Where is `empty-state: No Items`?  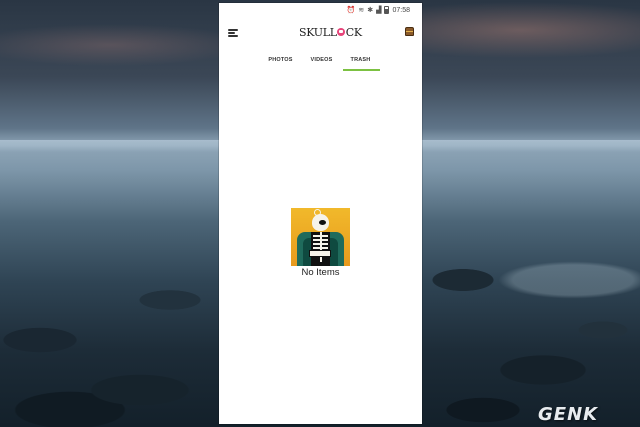
empty-state: No Items is located at coordinates (320, 248).